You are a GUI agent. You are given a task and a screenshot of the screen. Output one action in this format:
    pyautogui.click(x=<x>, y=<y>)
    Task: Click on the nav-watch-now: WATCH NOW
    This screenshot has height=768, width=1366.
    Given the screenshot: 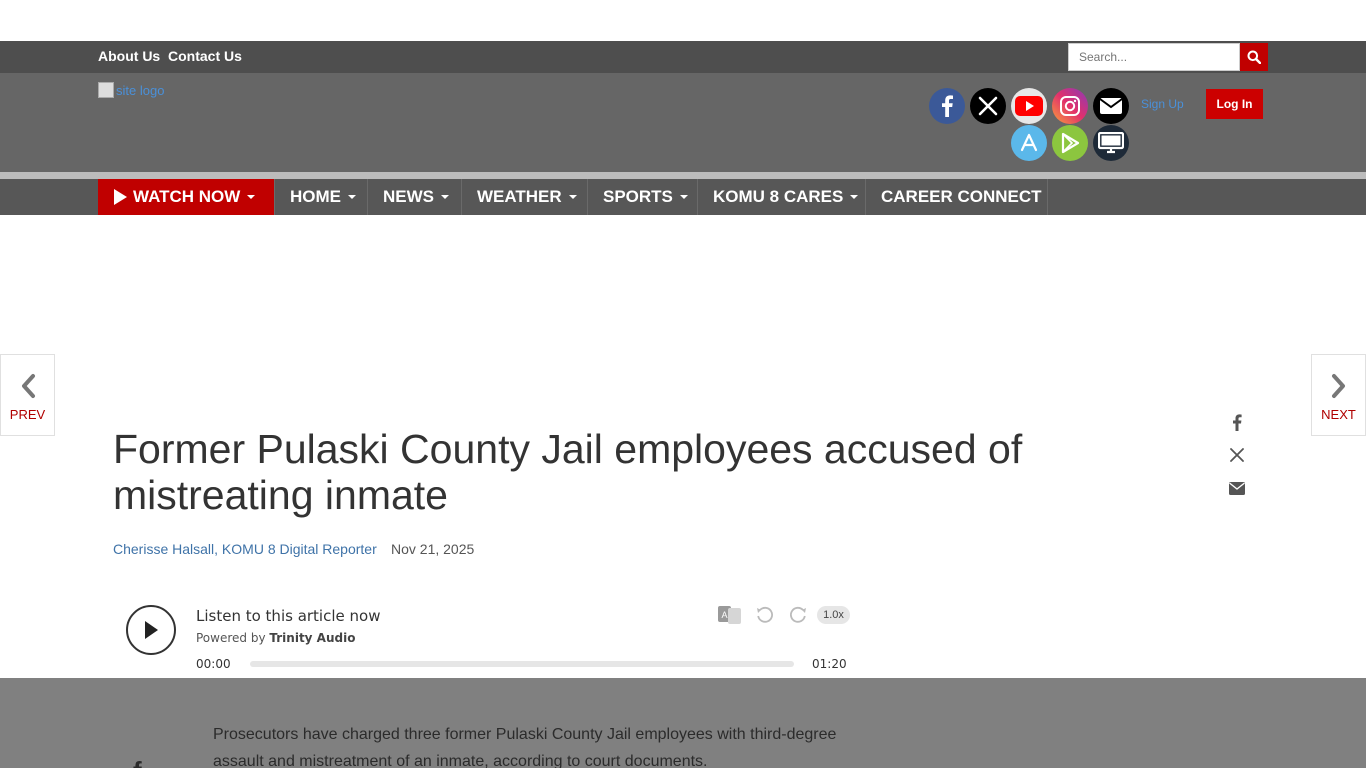 What is the action you would take?
    pyautogui.click(x=186, y=197)
    